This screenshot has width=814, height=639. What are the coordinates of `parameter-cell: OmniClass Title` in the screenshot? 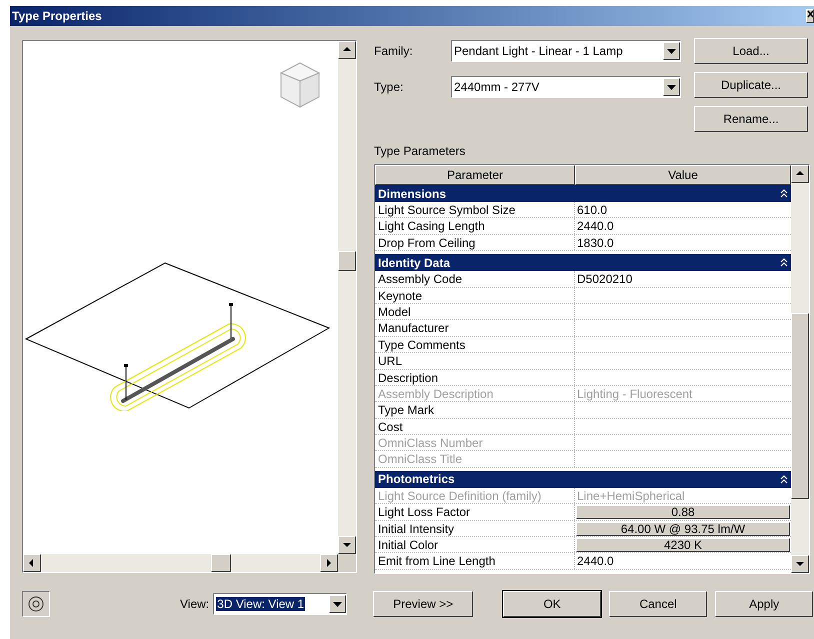 It's located at (475, 459).